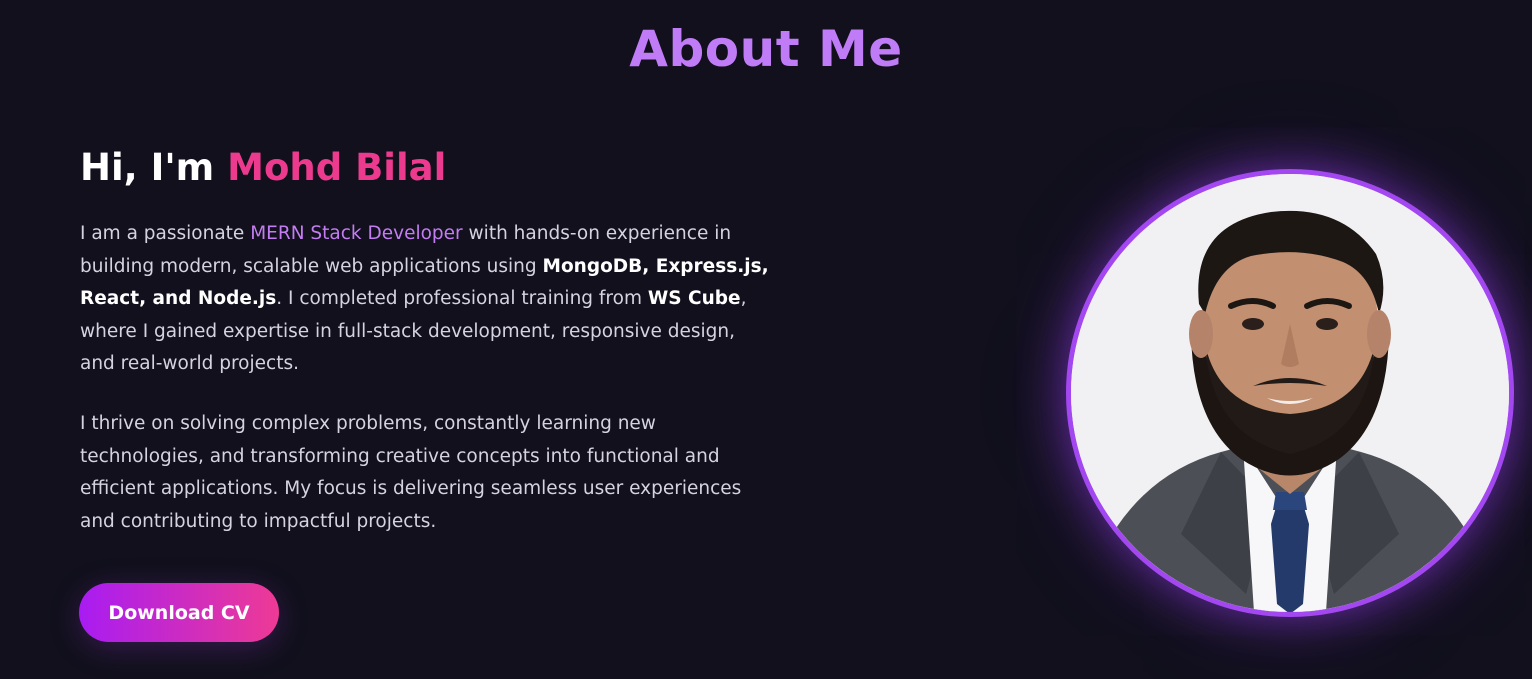  I want to click on section-title: About Me, so click(766, 49).